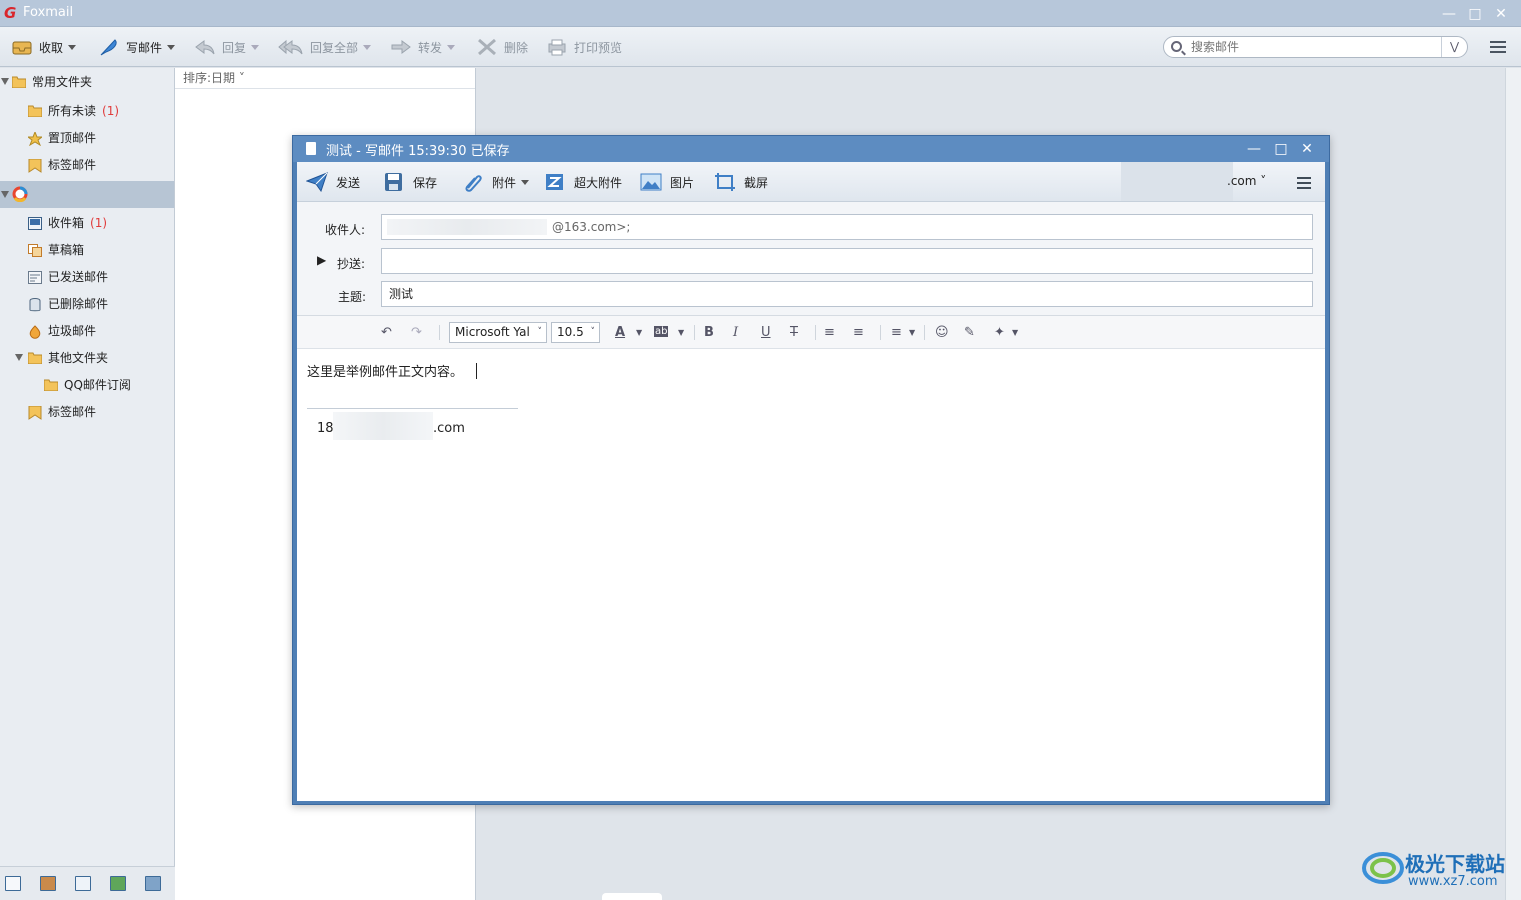  Describe the element at coordinates (87, 276) in the screenshot. I see `sidebar-item-sent: 已发送邮件` at that location.